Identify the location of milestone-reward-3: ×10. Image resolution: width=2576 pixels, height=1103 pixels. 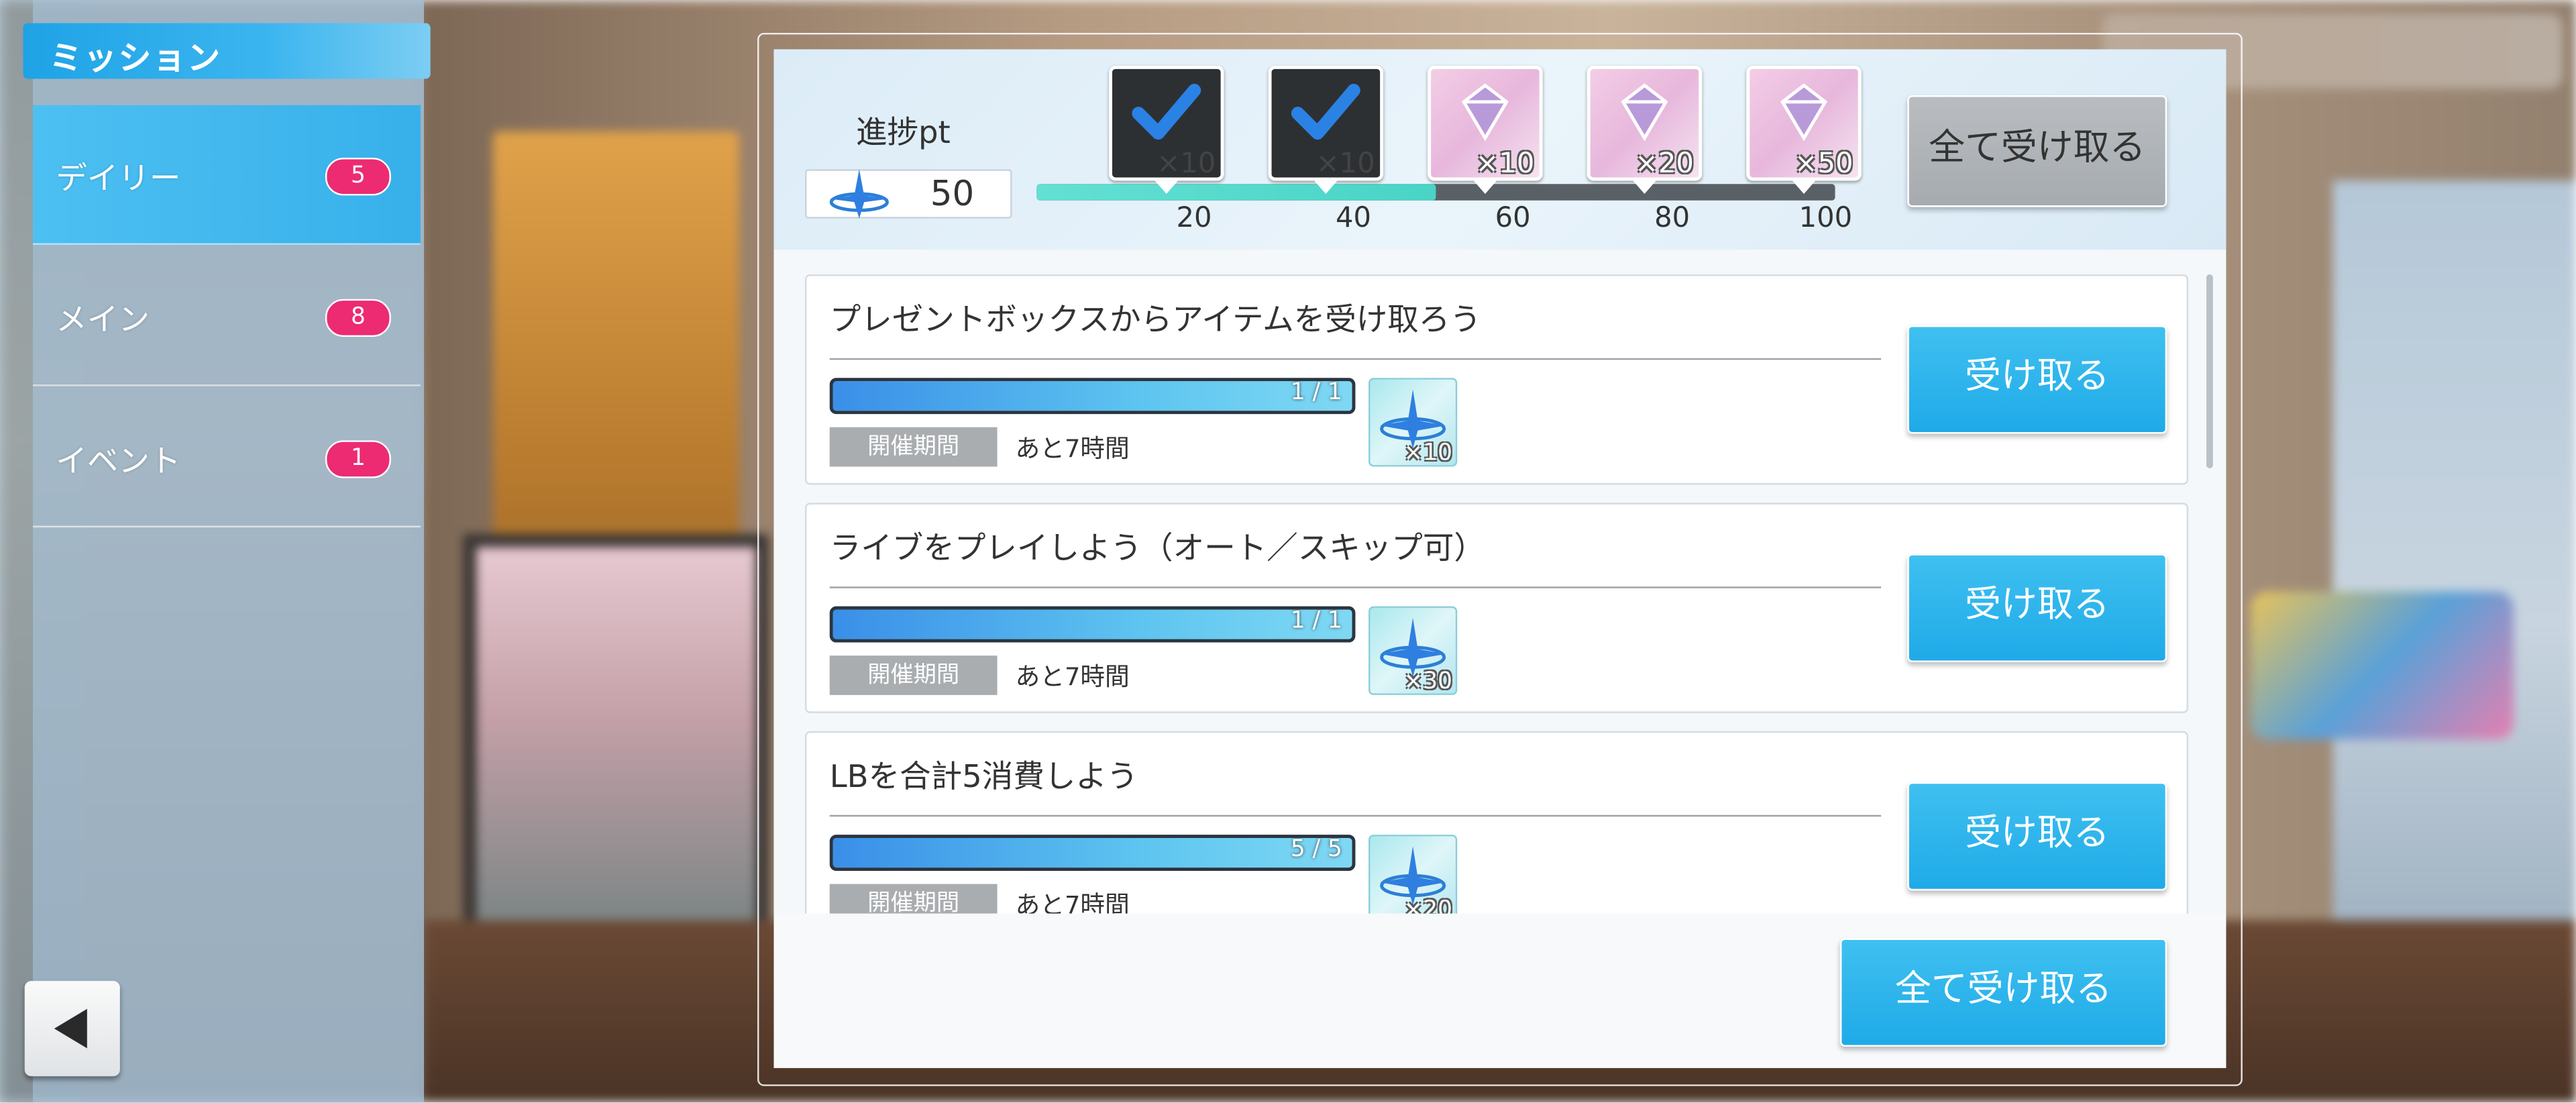
(1485, 129).